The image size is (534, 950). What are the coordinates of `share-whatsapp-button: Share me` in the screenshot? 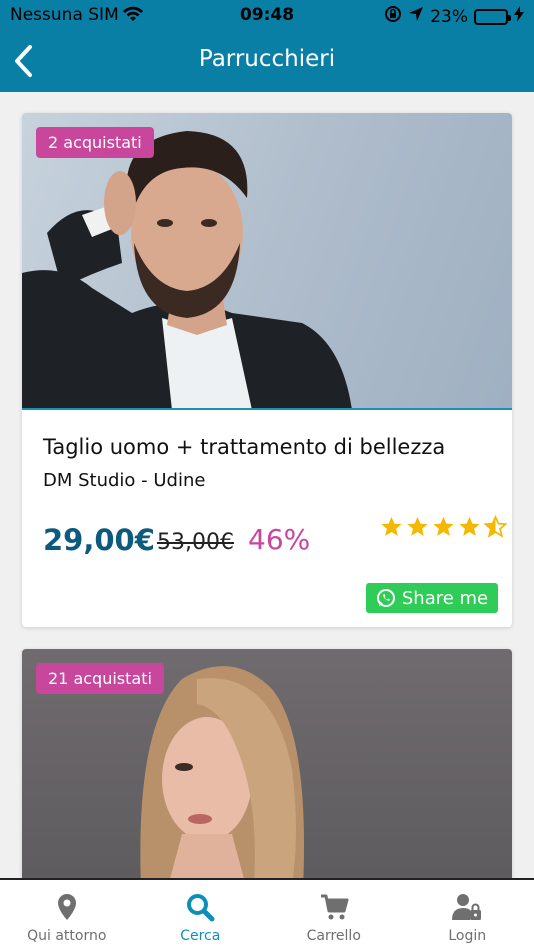 It's located at (432, 598).